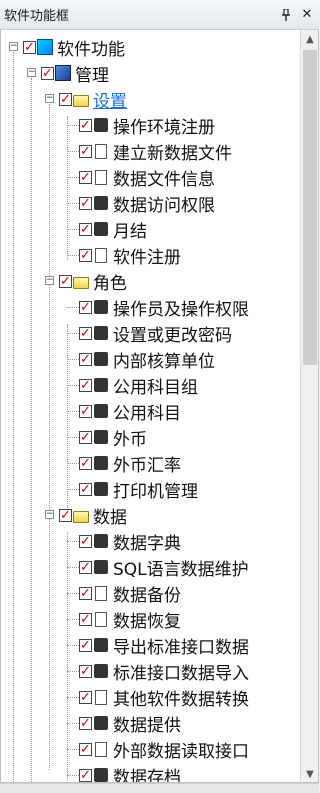 This screenshot has height=793, width=320. I want to click on register-icon, so click(101, 255).